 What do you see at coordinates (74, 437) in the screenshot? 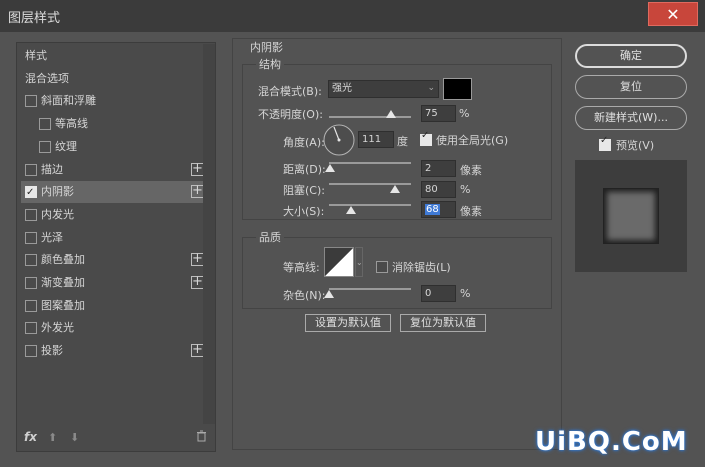
I see `arrow-down-icon: ⬇` at bounding box center [74, 437].